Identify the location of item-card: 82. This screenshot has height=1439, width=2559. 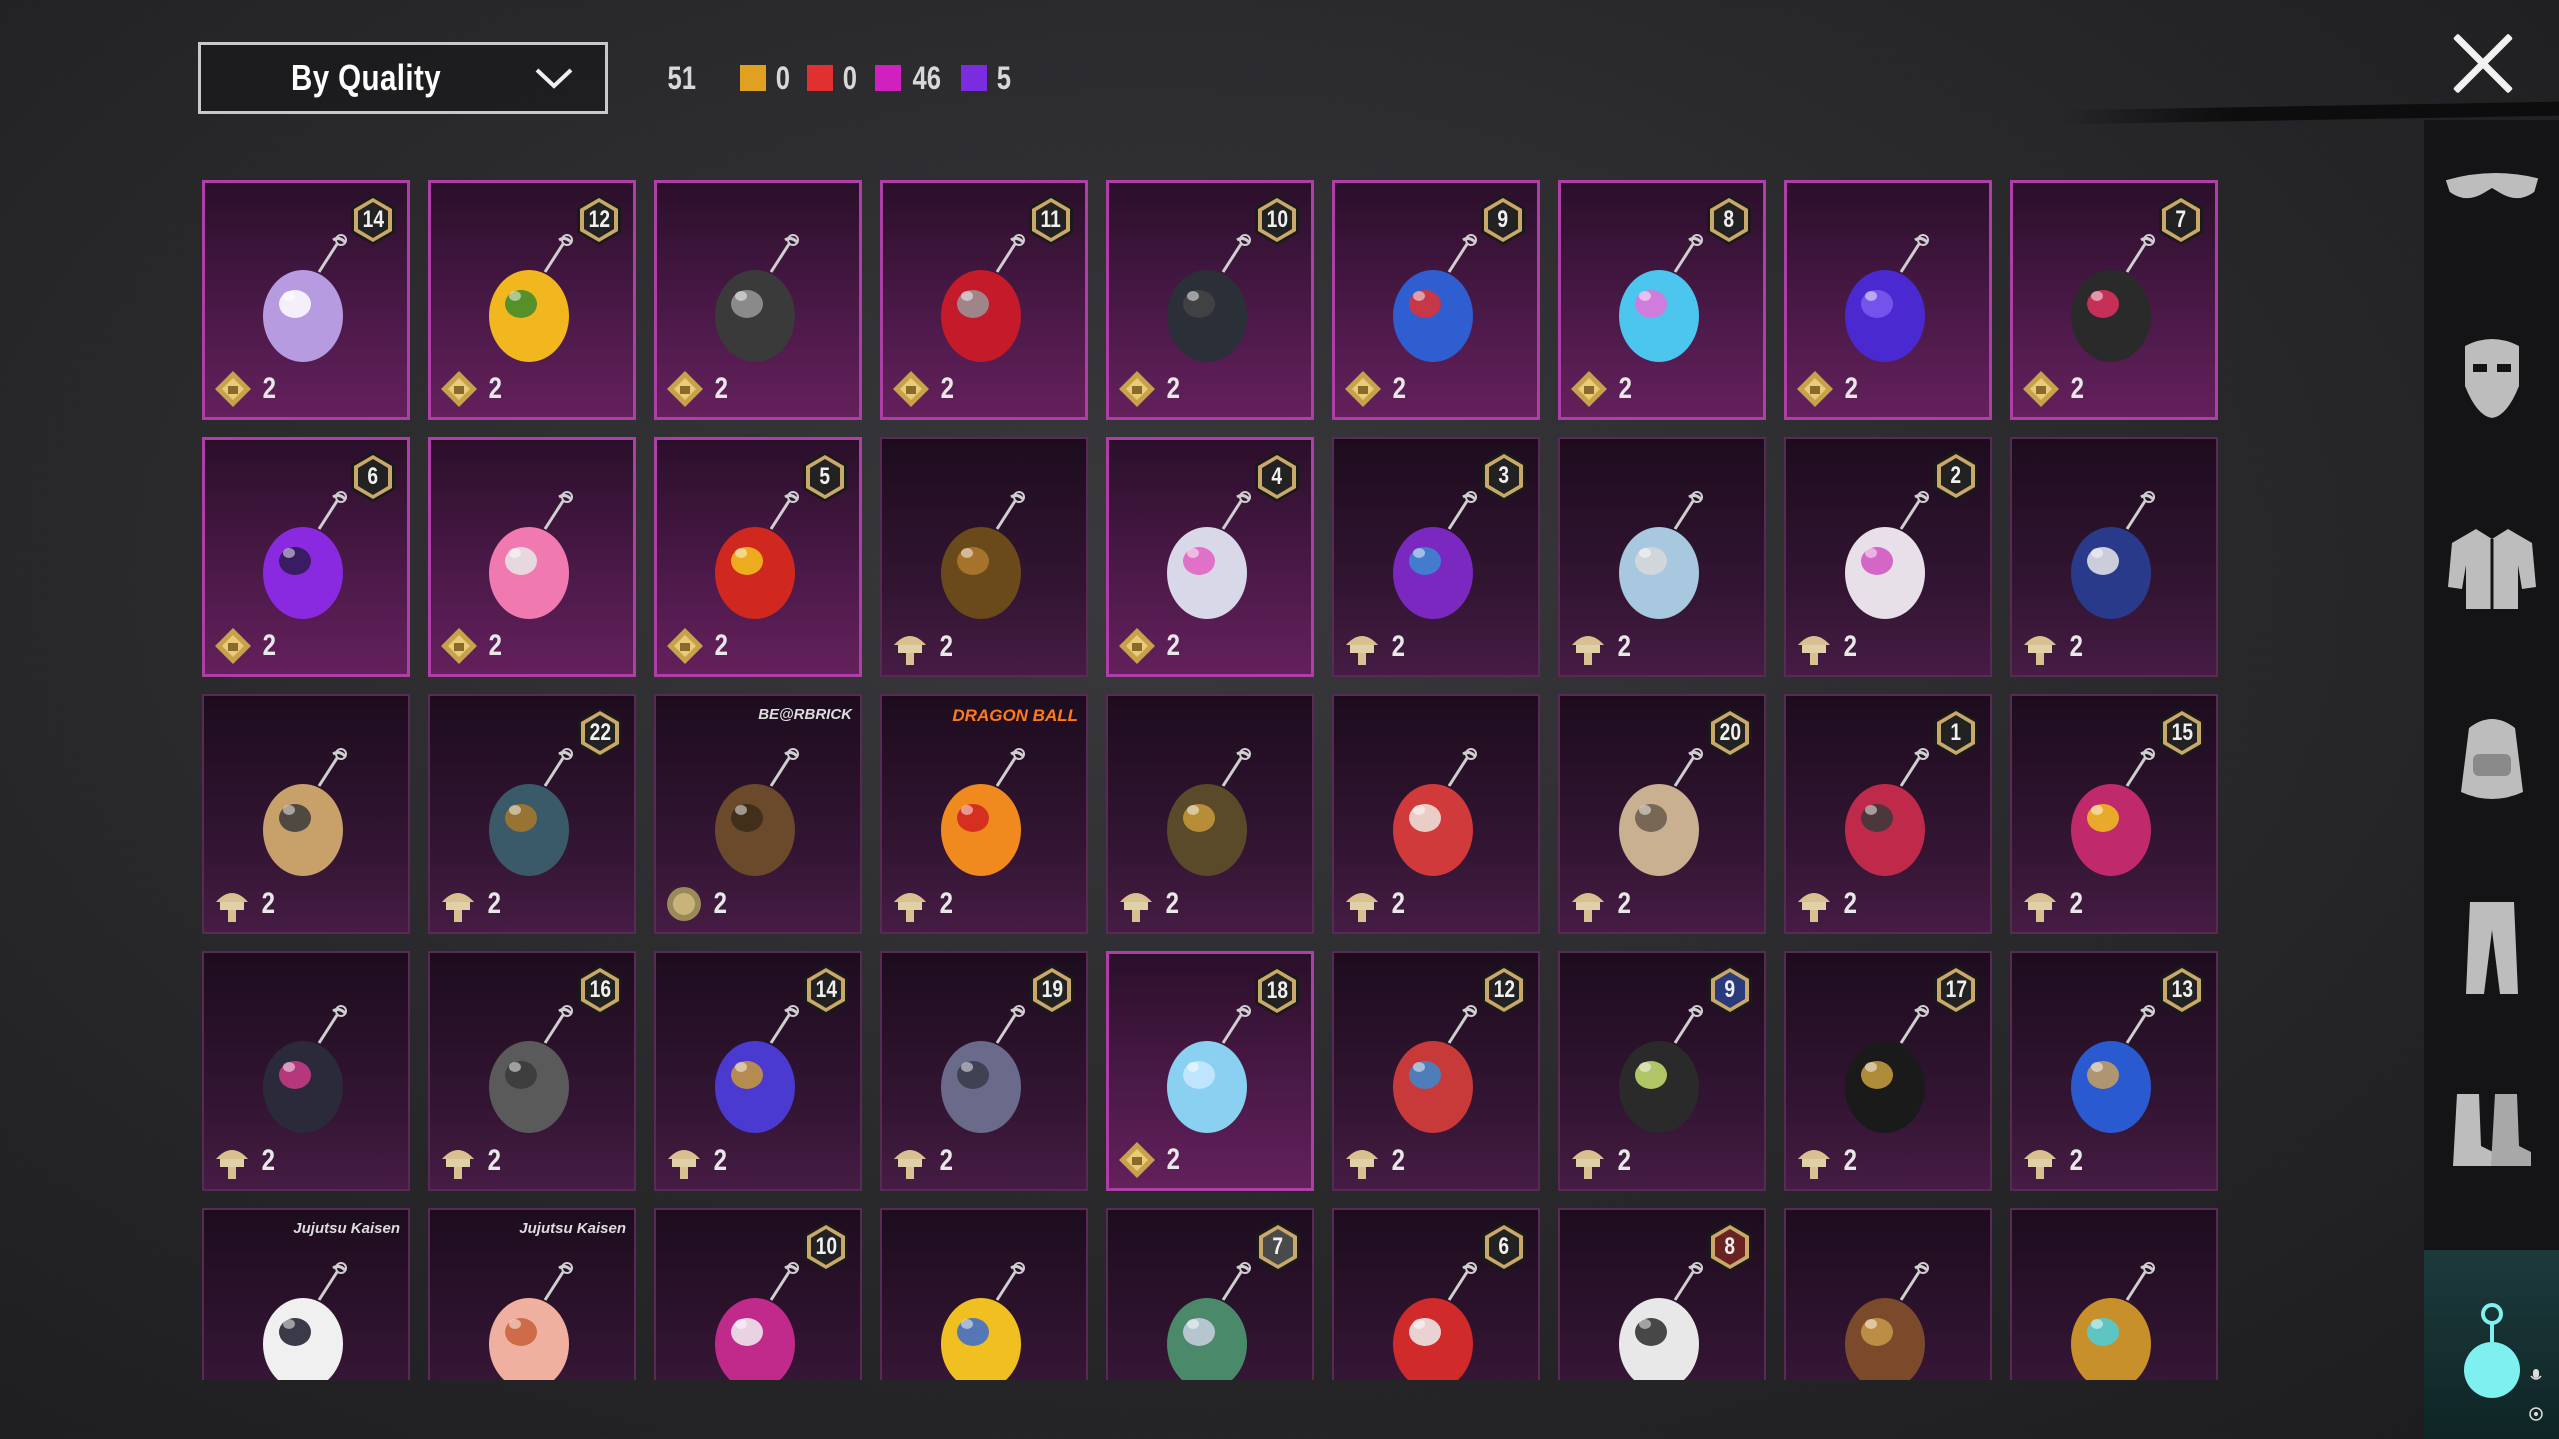
(1662, 300).